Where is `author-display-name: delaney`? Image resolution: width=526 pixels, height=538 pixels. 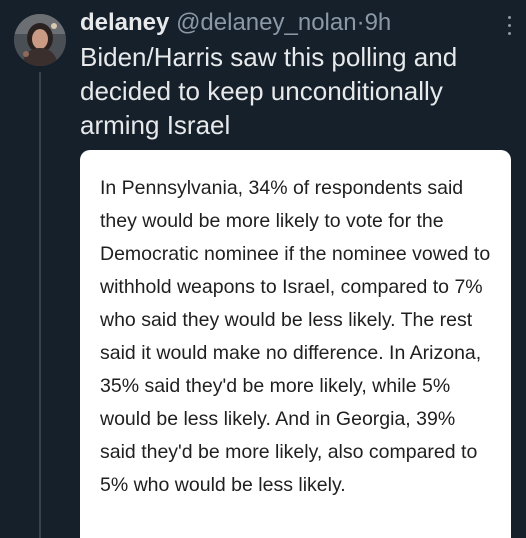 author-display-name: delaney is located at coordinates (124, 22).